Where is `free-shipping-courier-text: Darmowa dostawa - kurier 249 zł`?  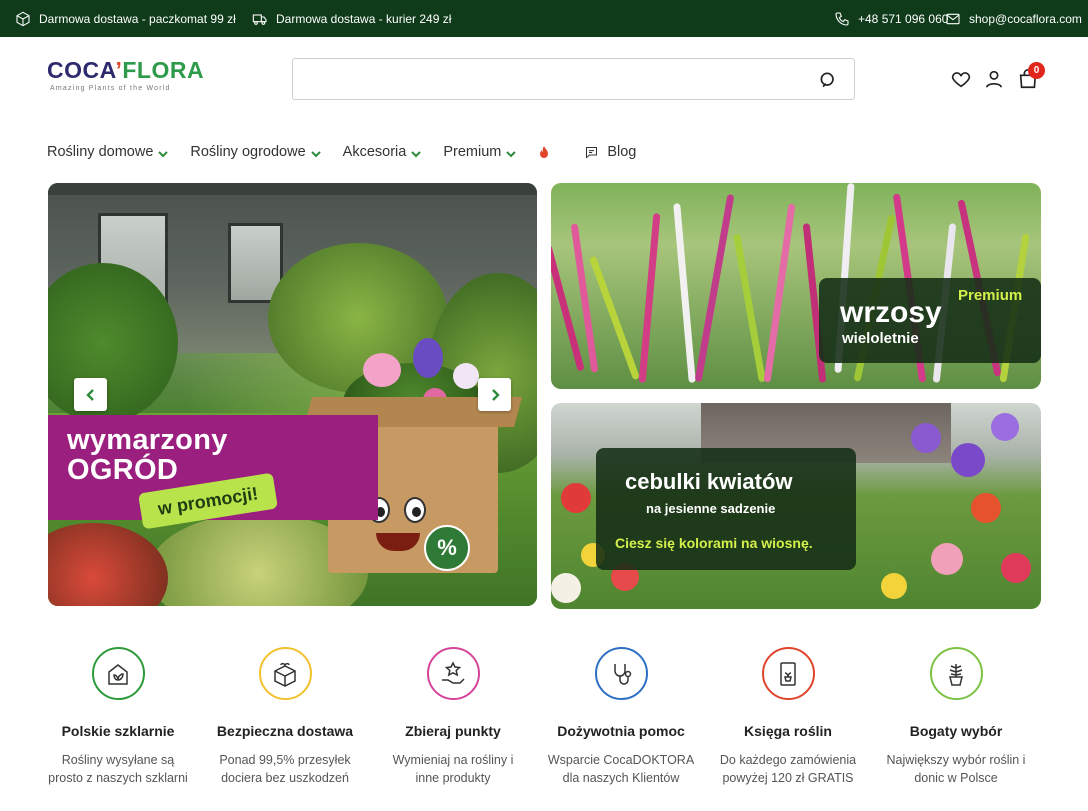
free-shipping-courier-text: Darmowa dostawa - kurier 249 zł is located at coordinates (364, 18).